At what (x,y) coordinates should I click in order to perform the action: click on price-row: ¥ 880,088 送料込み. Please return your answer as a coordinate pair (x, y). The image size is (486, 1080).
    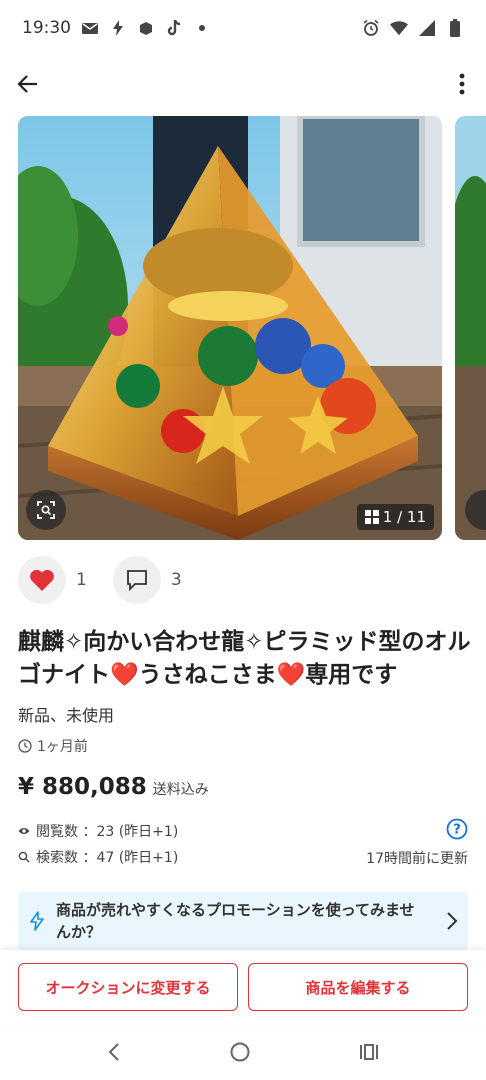
    Looking at the image, I should click on (113, 787).